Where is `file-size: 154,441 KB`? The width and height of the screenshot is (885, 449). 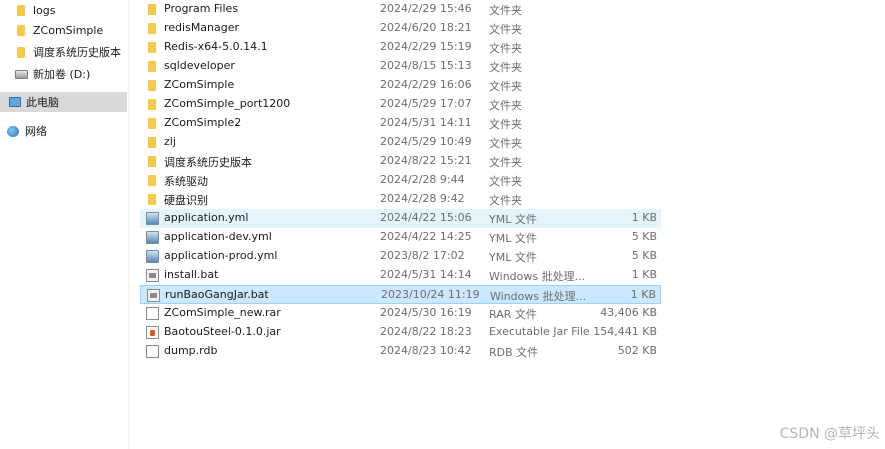 file-size: 154,441 KB is located at coordinates (625, 331).